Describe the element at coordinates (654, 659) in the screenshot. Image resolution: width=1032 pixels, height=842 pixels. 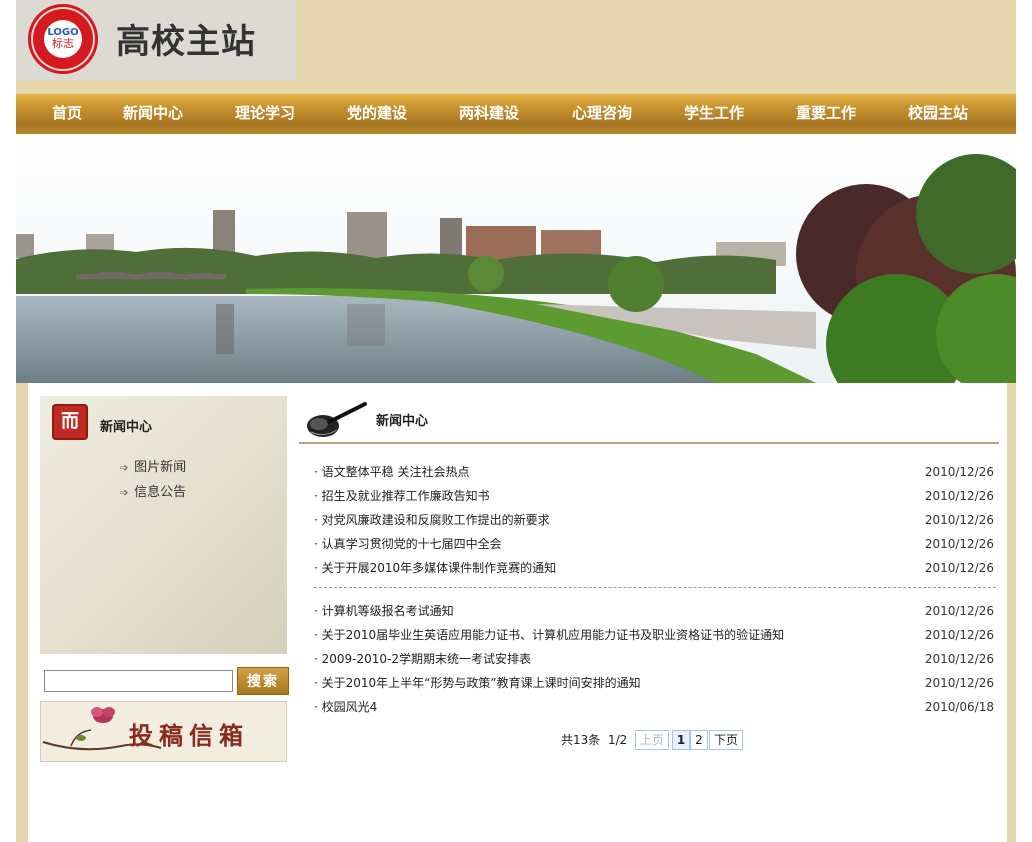
I see `news-item: · 2009-2010-2学期期末统一考试安排表 2010/12/26` at that location.